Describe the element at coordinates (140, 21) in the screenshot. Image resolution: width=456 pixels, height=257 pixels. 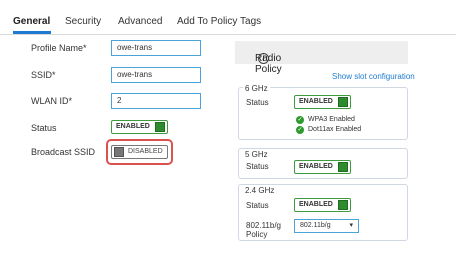
I see `tab-advanced: Advanced` at that location.